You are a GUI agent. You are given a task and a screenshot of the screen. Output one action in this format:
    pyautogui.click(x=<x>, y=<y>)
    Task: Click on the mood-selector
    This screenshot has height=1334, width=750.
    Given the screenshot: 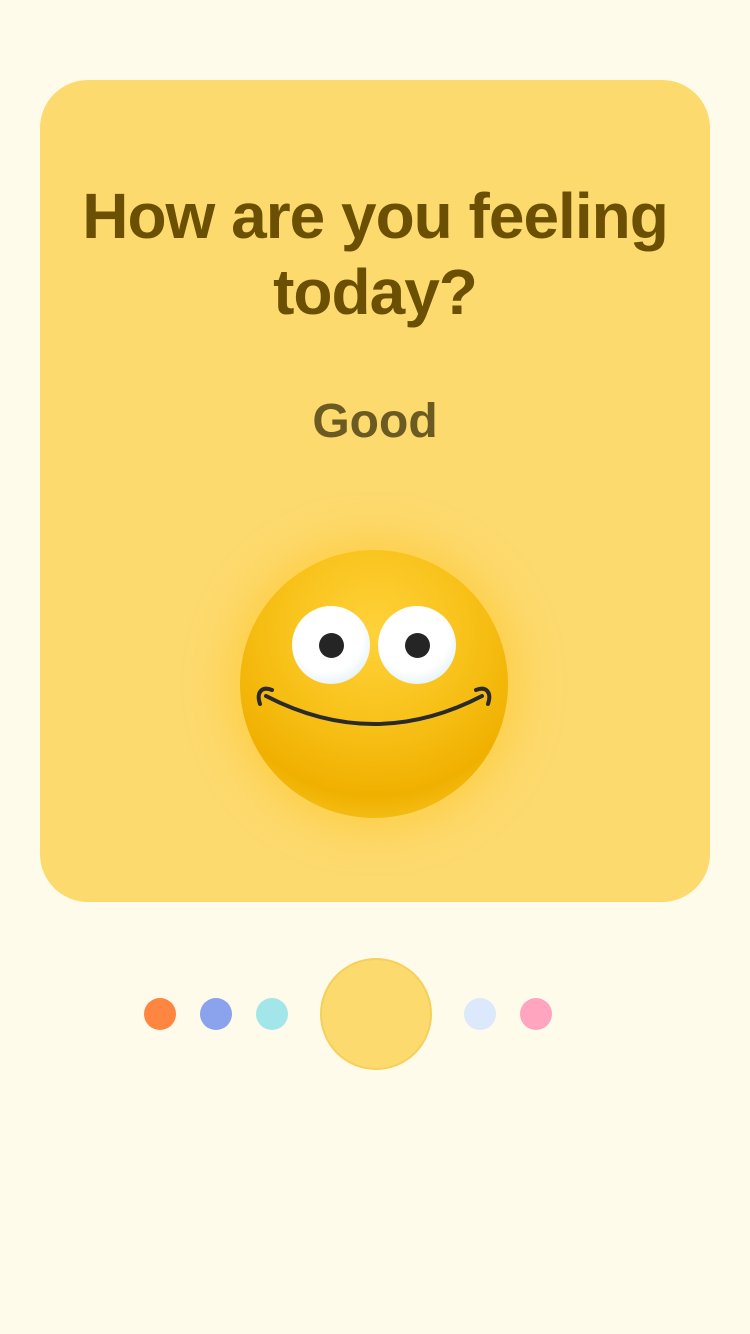 What is the action you would take?
    pyautogui.click(x=375, y=1014)
    